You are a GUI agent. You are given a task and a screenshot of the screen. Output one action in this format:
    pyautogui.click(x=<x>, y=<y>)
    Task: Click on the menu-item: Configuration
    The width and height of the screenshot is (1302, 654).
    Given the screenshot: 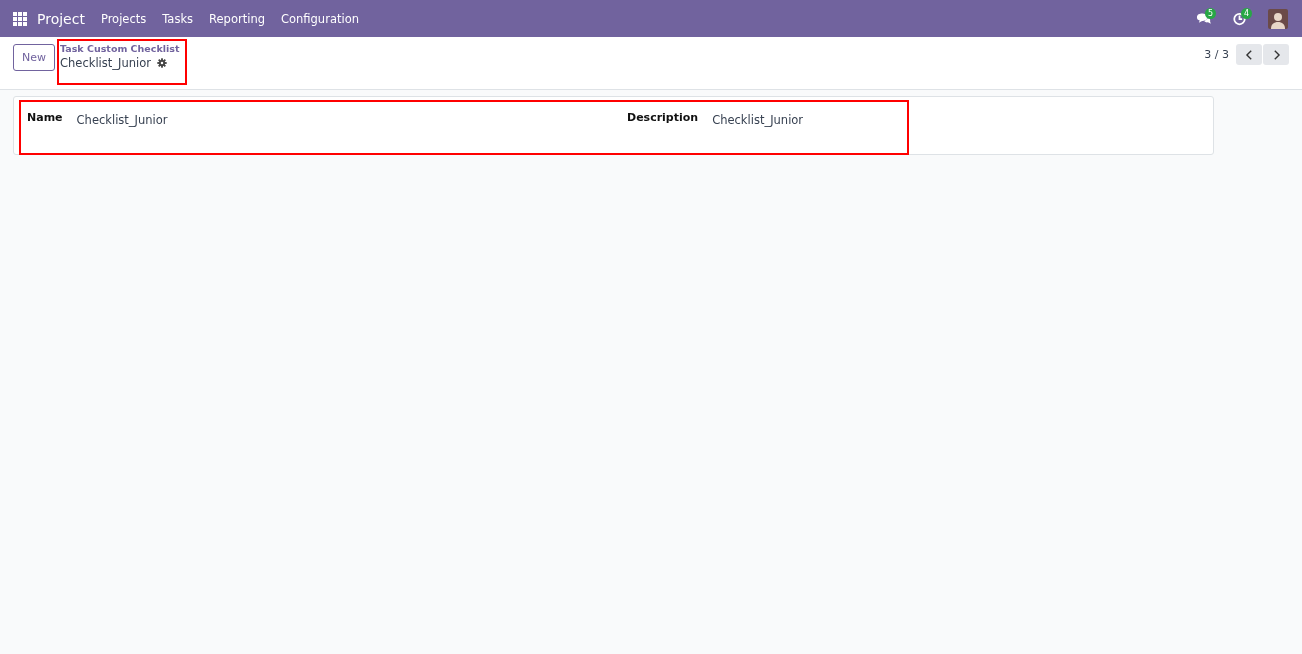 What is the action you would take?
    pyautogui.click(x=319, y=18)
    